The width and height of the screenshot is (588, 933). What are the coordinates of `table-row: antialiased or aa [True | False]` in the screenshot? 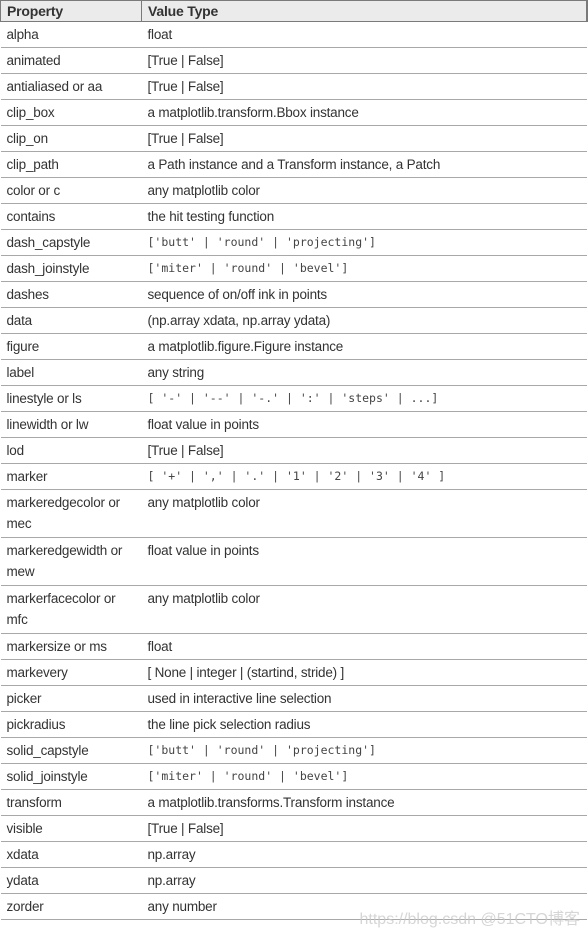 It's located at (293, 86).